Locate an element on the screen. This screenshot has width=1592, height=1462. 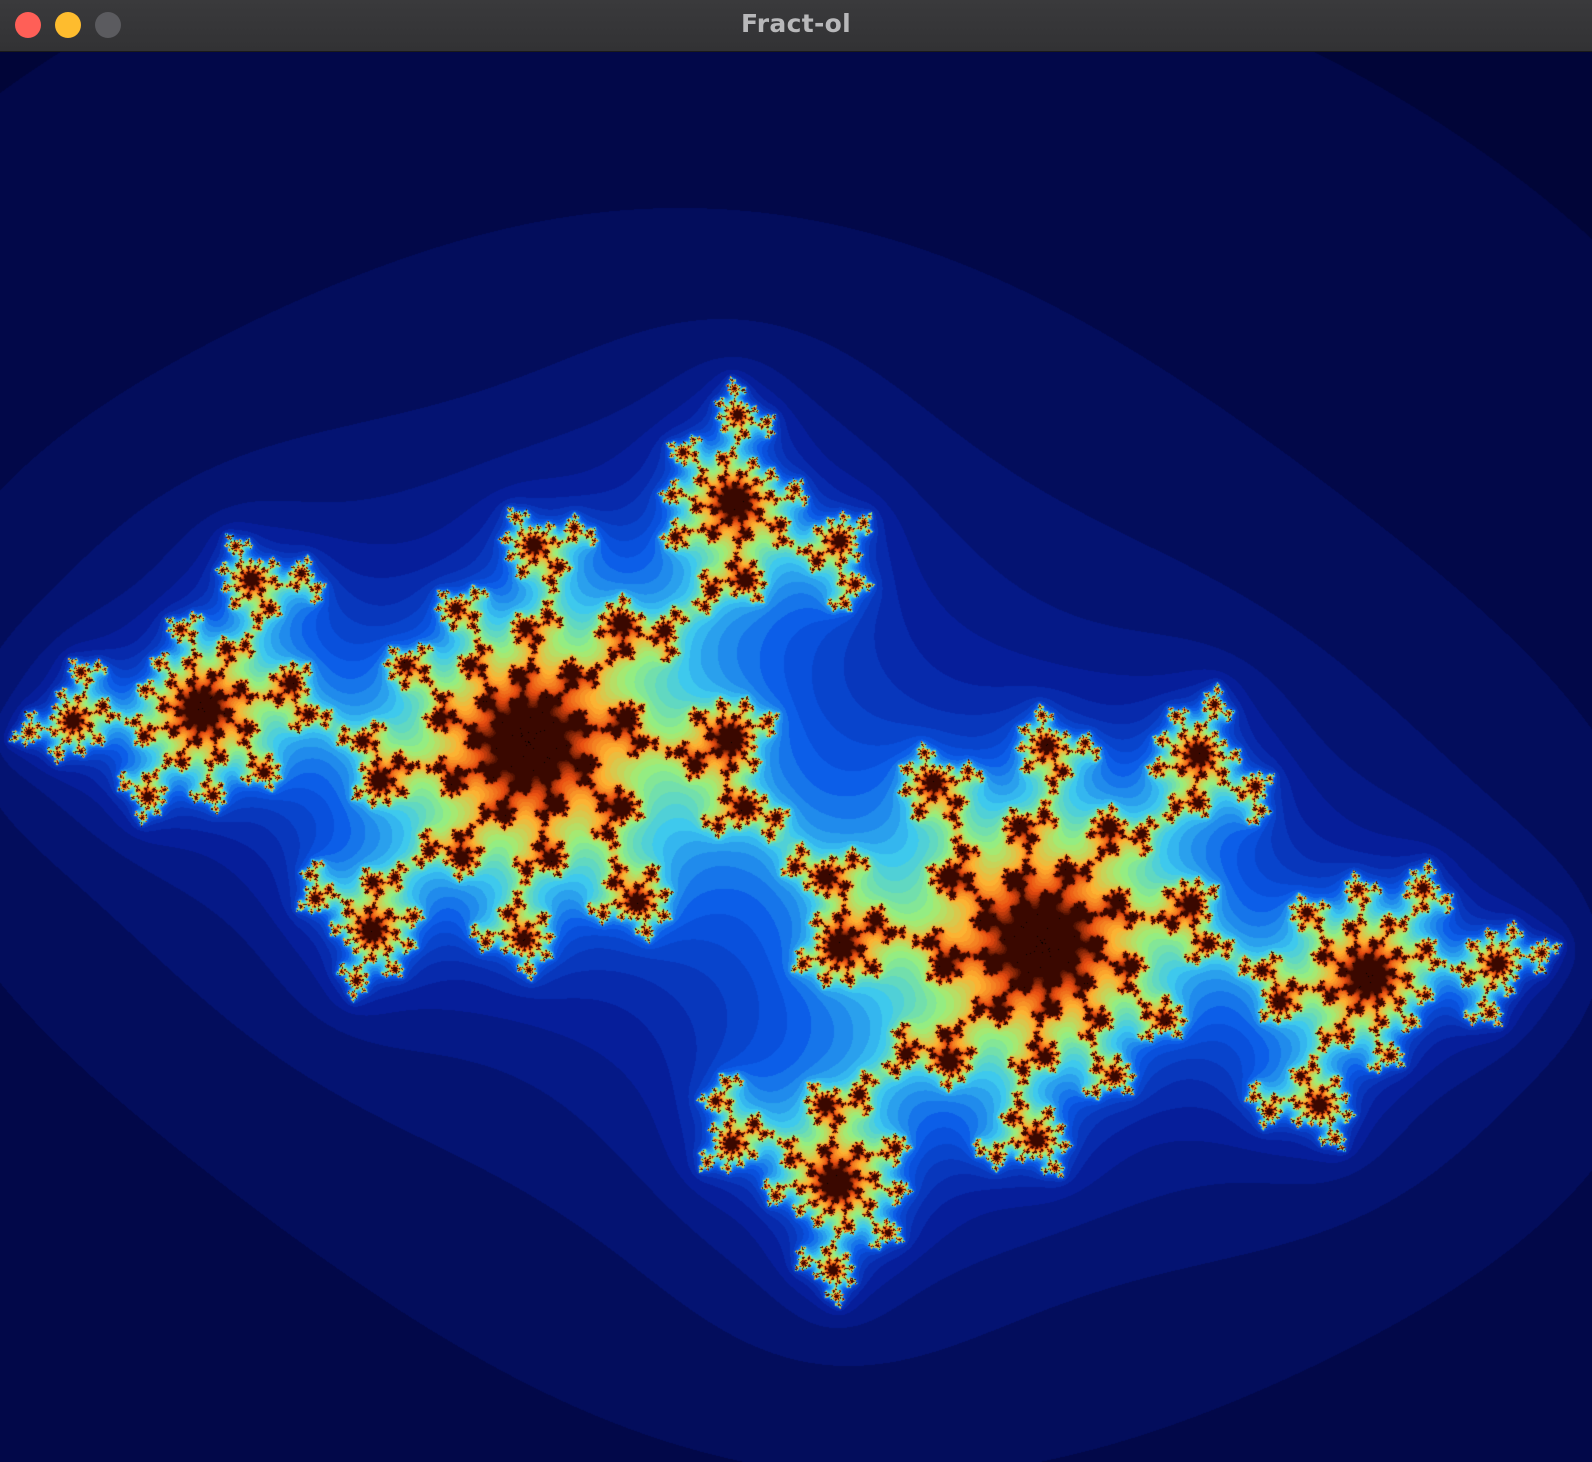
title-bar: Fract-ol is located at coordinates (796, 26).